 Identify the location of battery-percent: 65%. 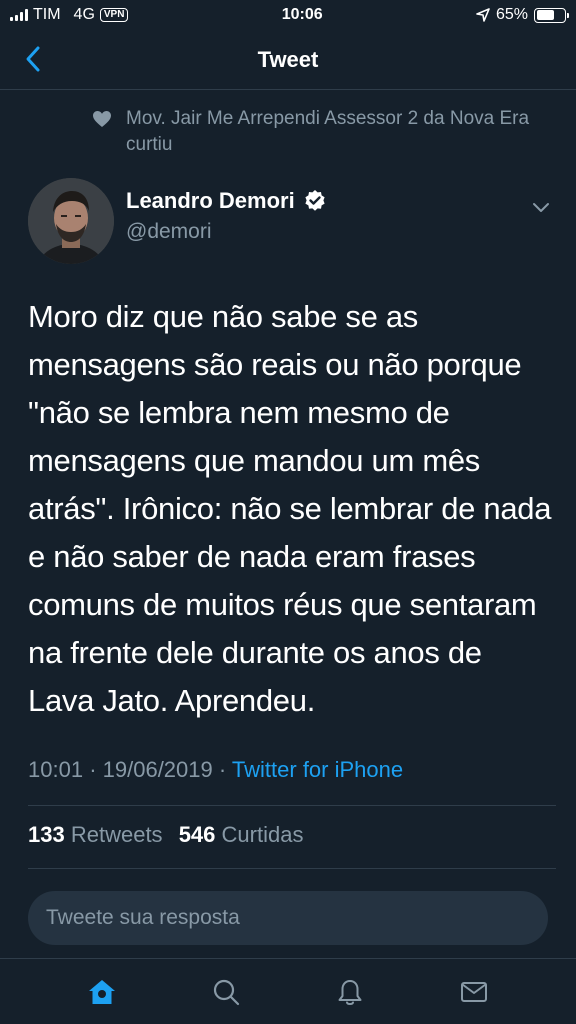
(511, 14).